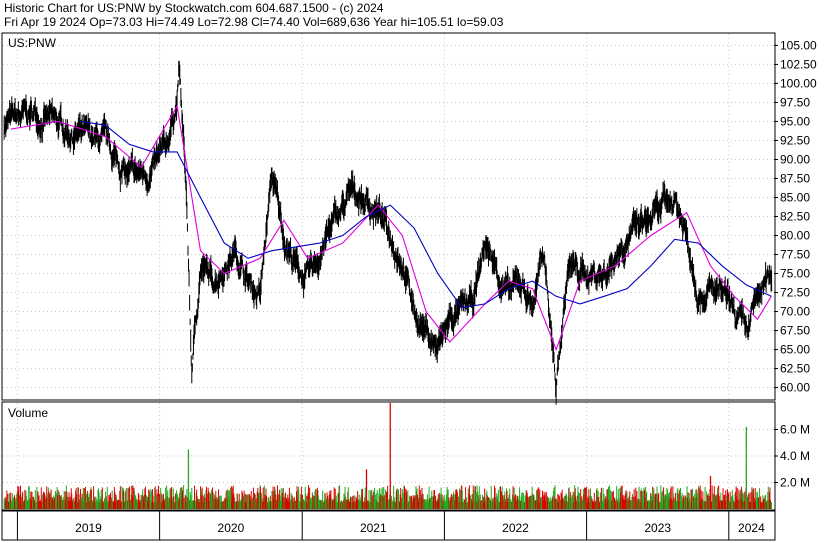  I want to click on price-tick-label: 67.50, so click(795, 331).